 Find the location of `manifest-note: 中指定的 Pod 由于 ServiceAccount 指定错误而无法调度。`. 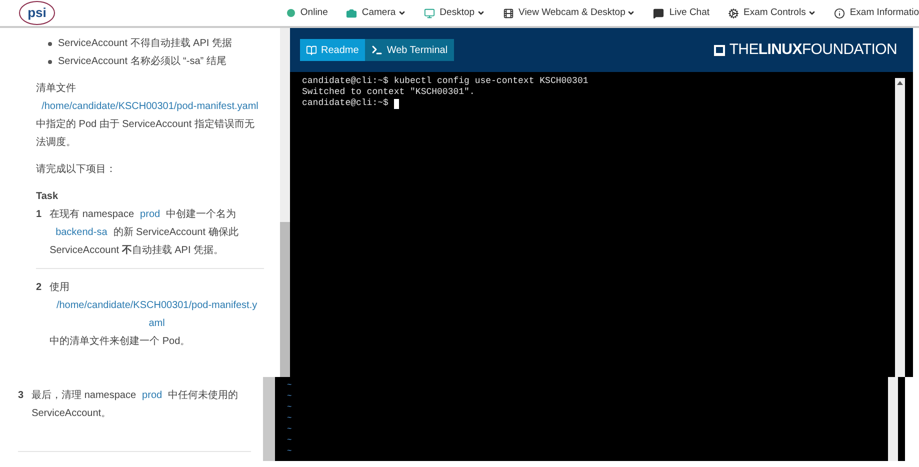

manifest-note: 中指定的 Pod 由于 ServiceAccount 指定错误而无法调度。 is located at coordinates (146, 134).